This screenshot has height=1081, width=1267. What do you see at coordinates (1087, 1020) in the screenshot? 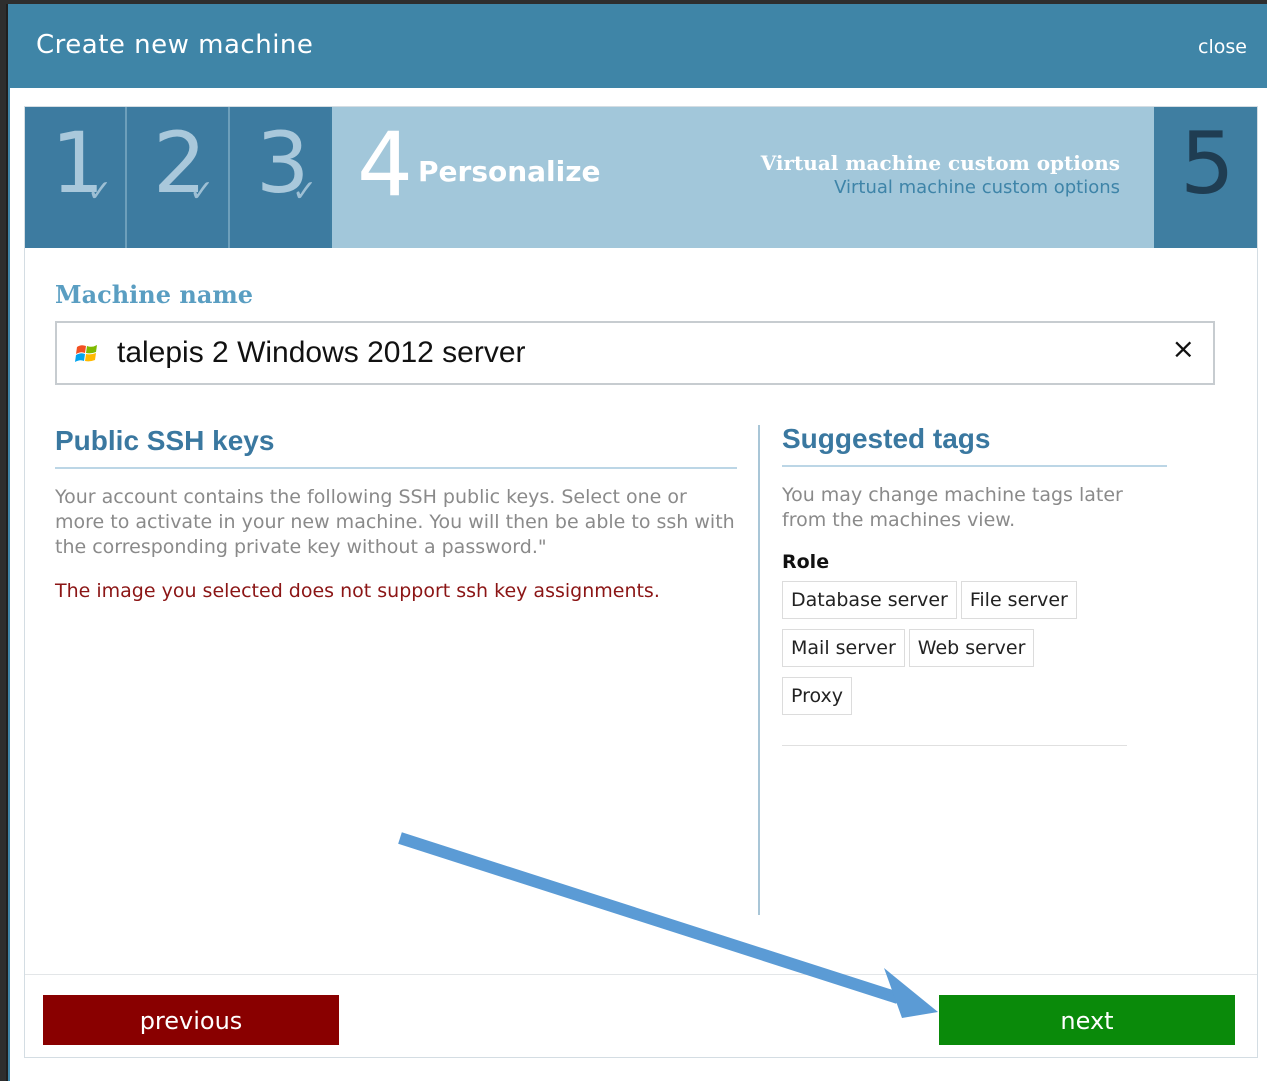
I see `next-button: next` at bounding box center [1087, 1020].